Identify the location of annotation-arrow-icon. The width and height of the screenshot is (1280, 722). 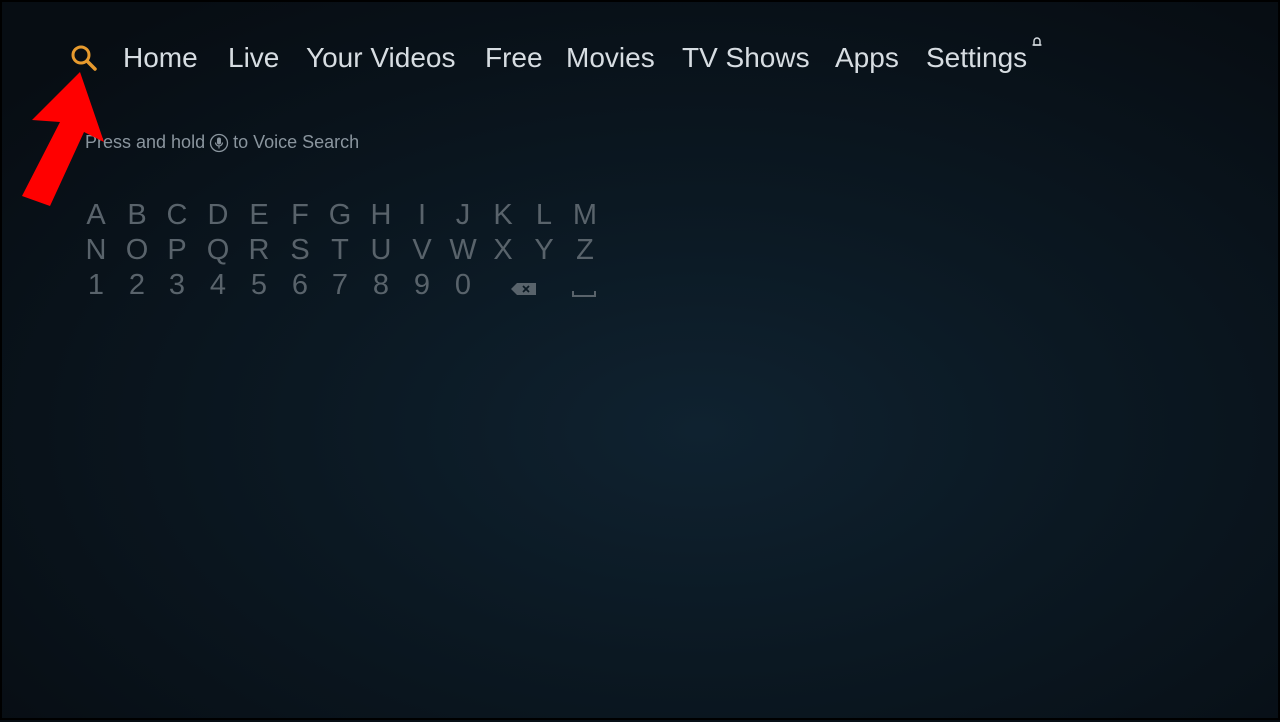
(63, 139).